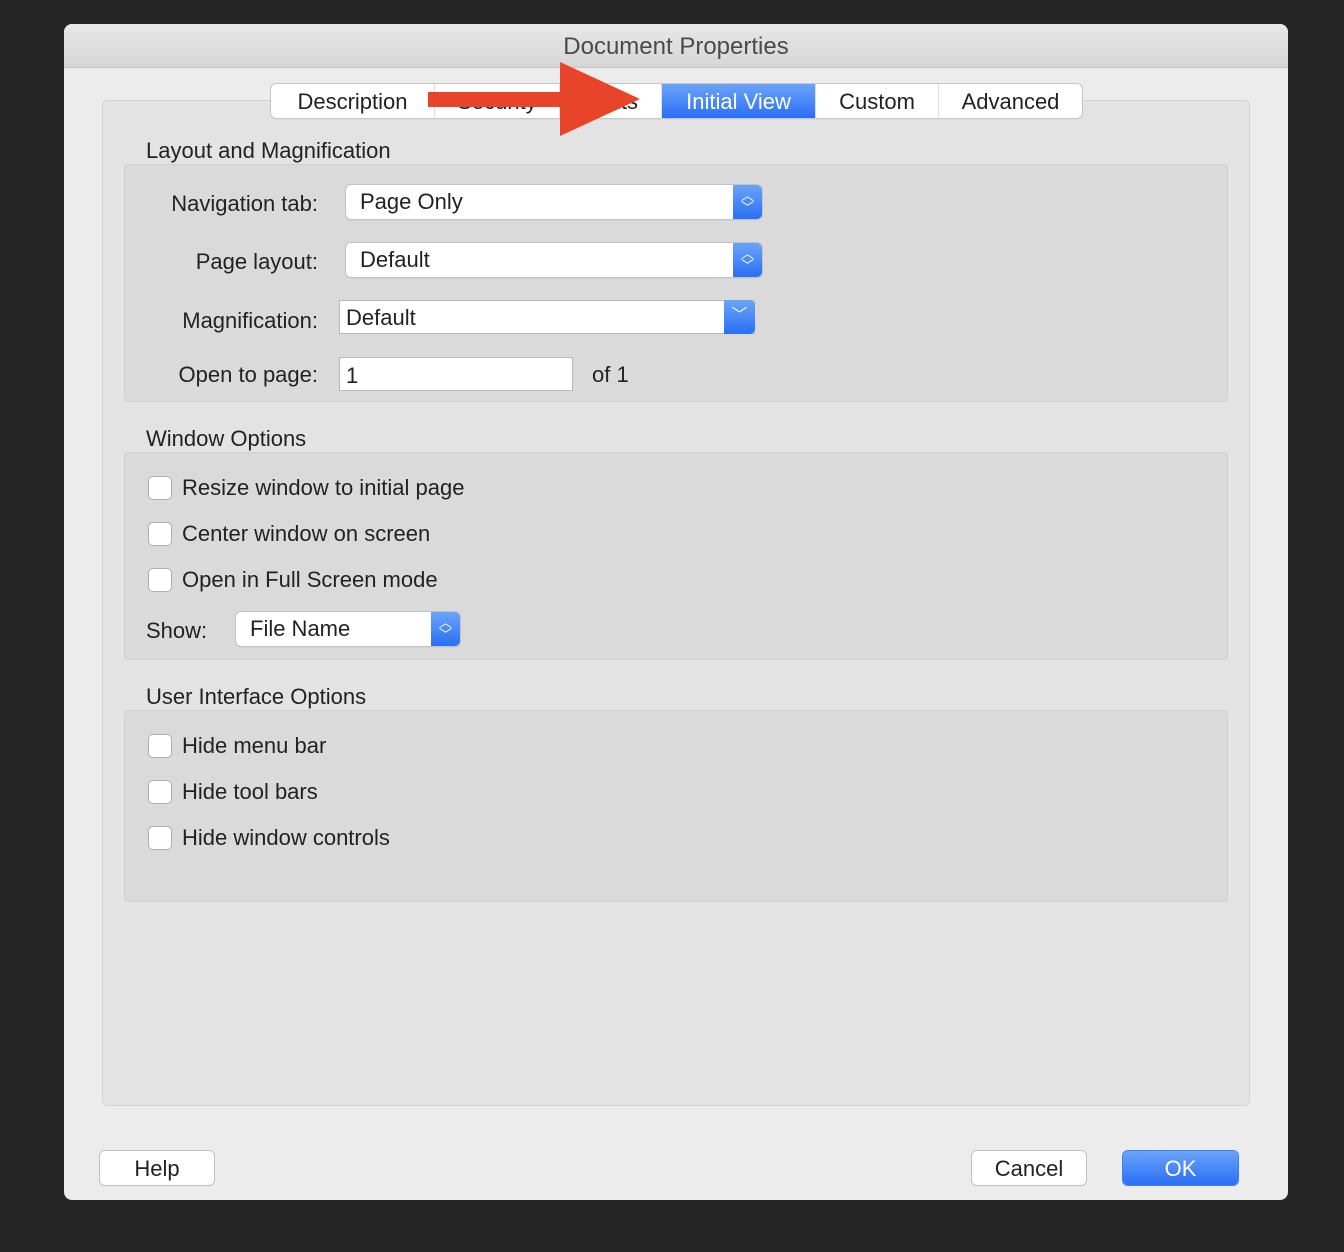 This screenshot has height=1252, width=1344. What do you see at coordinates (496, 99) in the screenshot?
I see `arrow-shaft` at bounding box center [496, 99].